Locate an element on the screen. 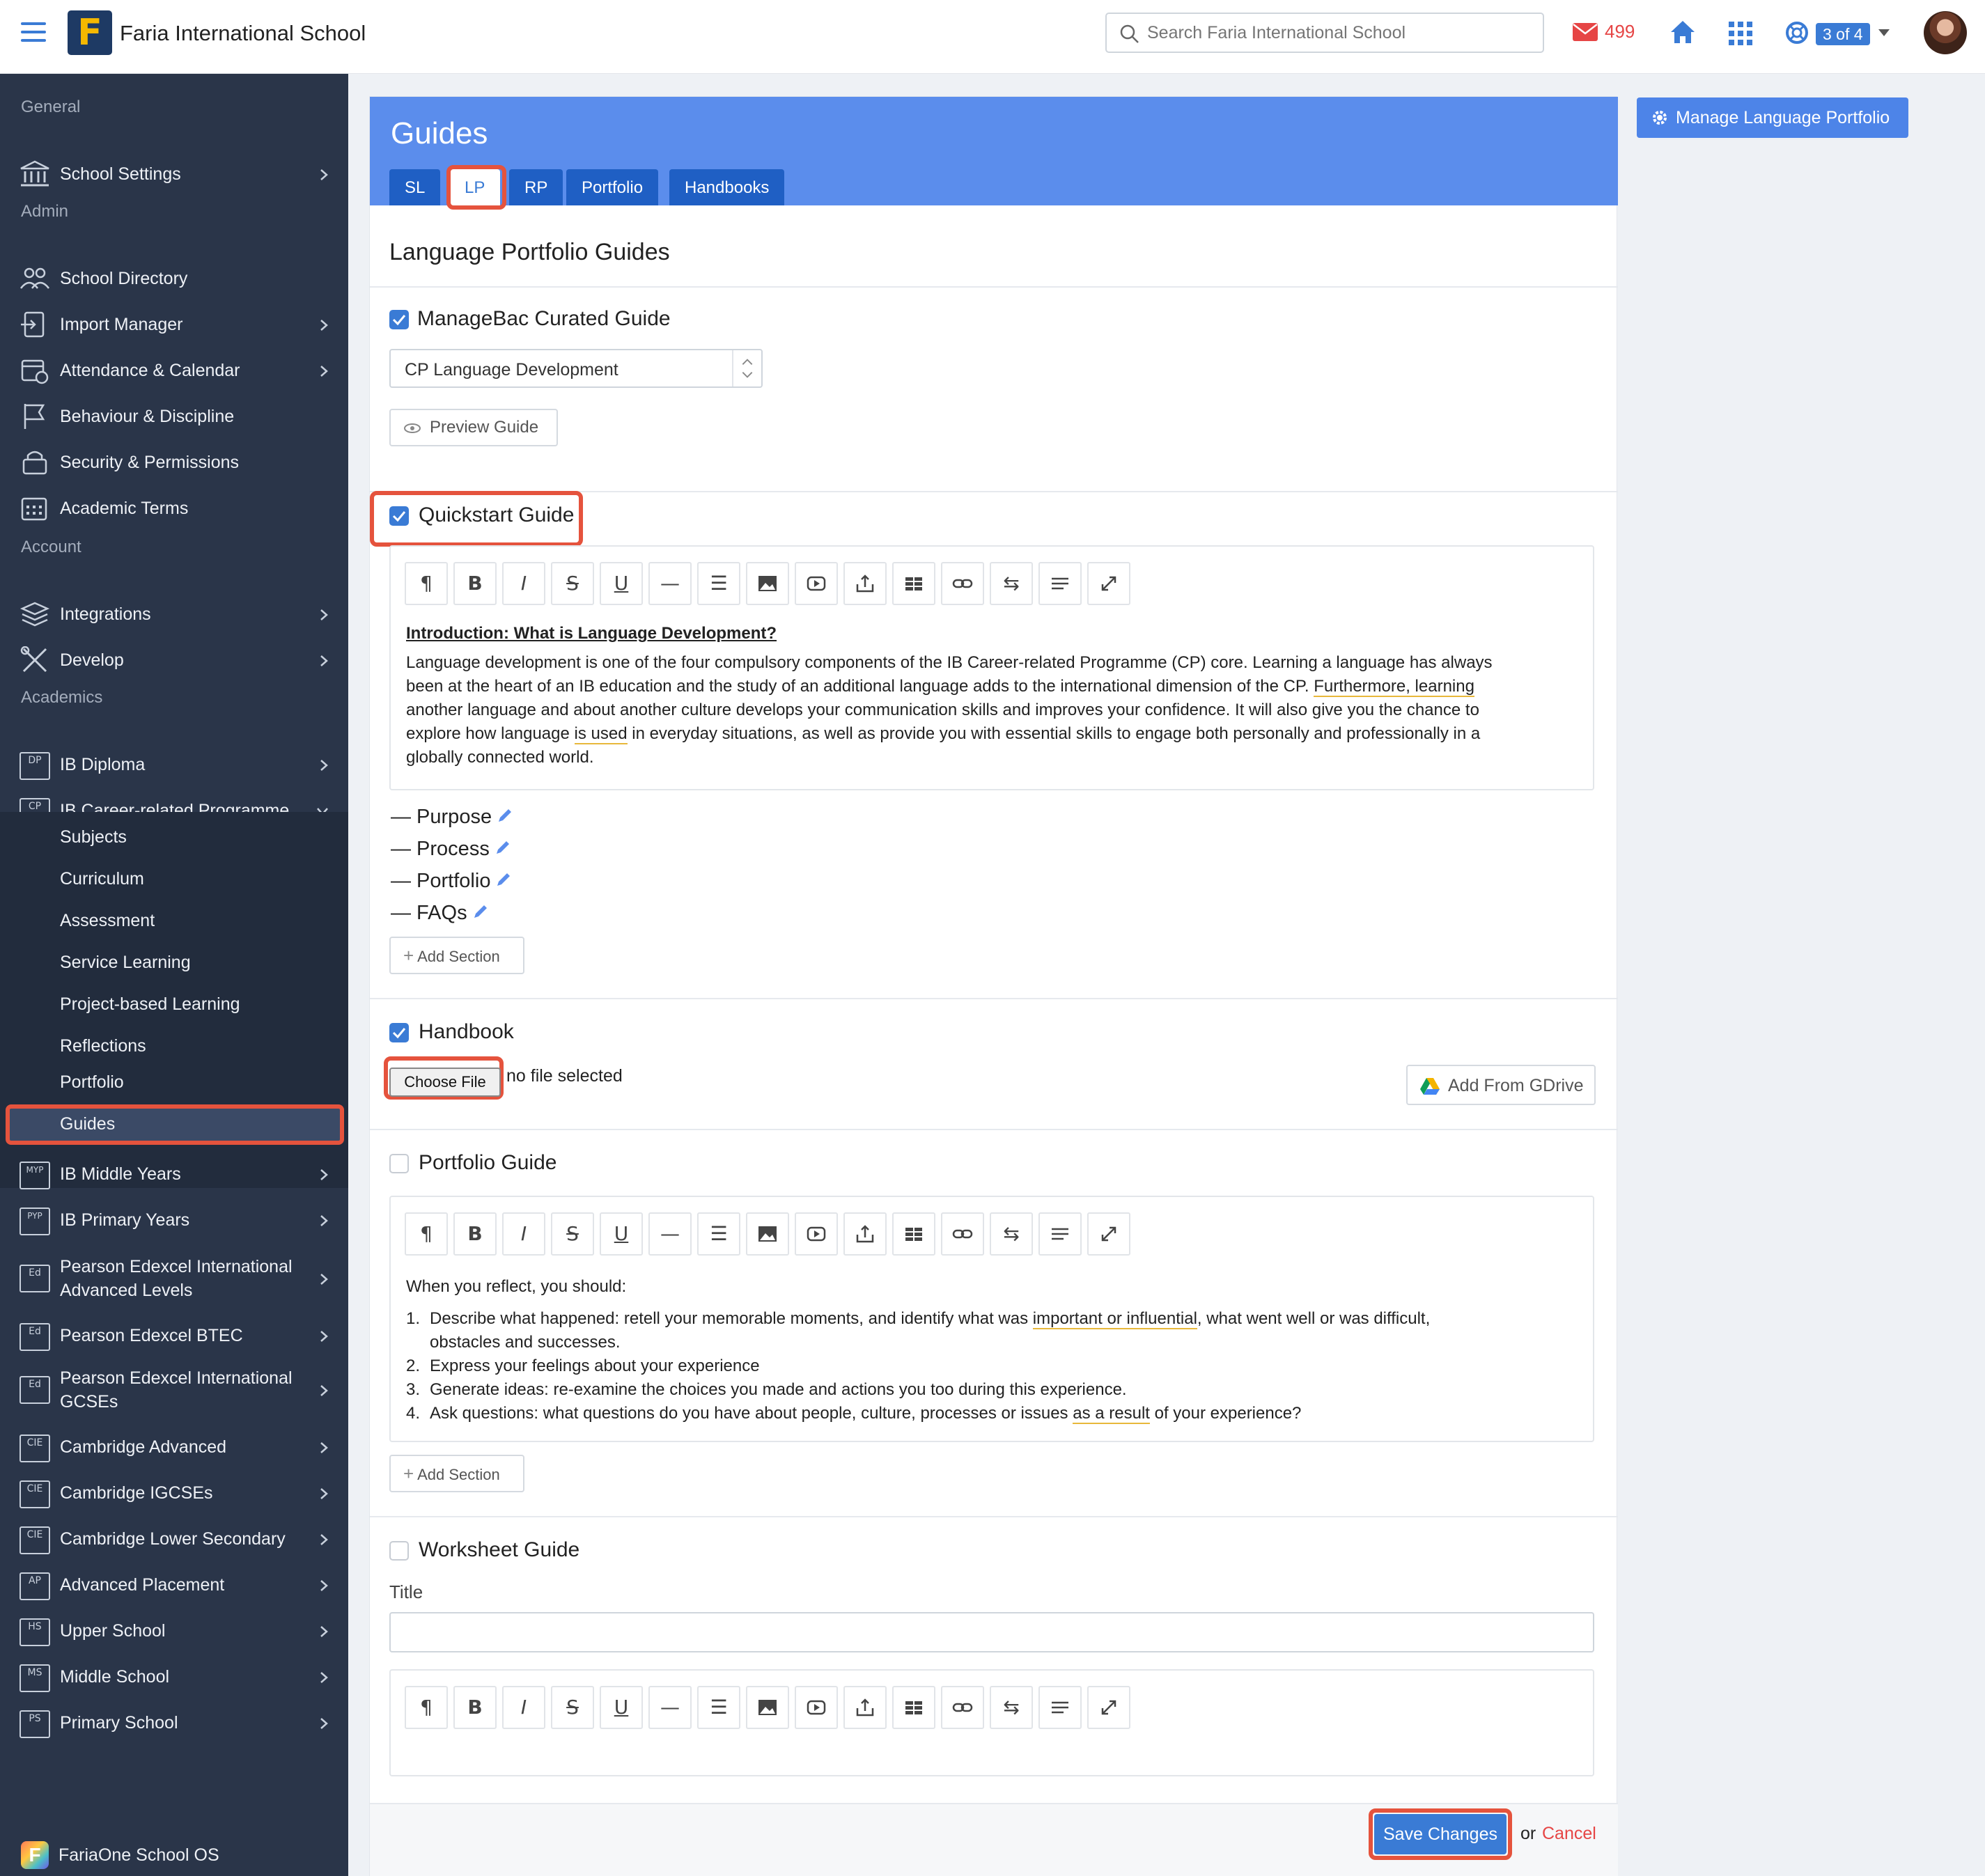 This screenshot has width=1985, height=1876. cancel-link: Cancel is located at coordinates (1569, 1834).